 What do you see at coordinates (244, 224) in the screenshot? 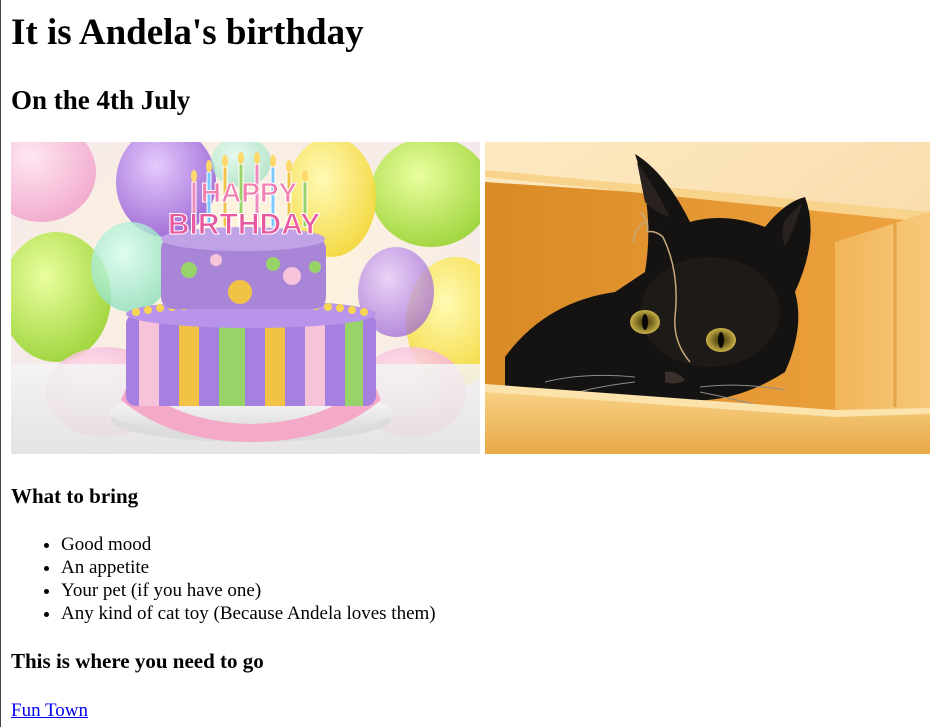
I see `cake-candle-text-birthday: BIRTHDAY` at bounding box center [244, 224].